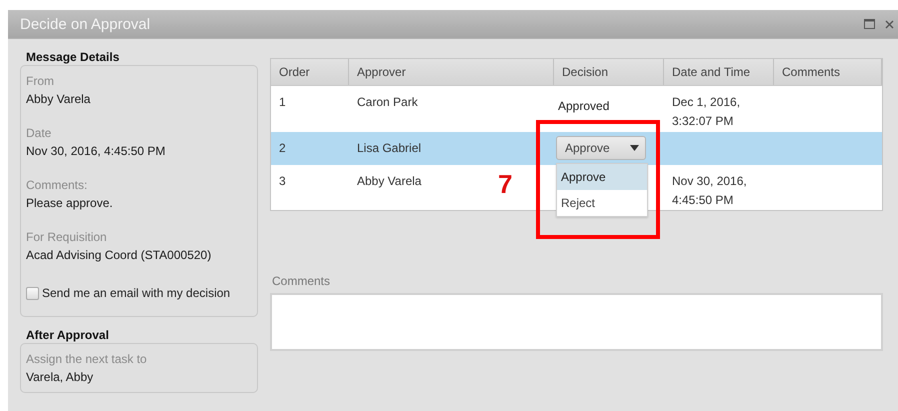 Image resolution: width=898 pixels, height=411 pixels. I want to click on email-checkbox, so click(32, 293).